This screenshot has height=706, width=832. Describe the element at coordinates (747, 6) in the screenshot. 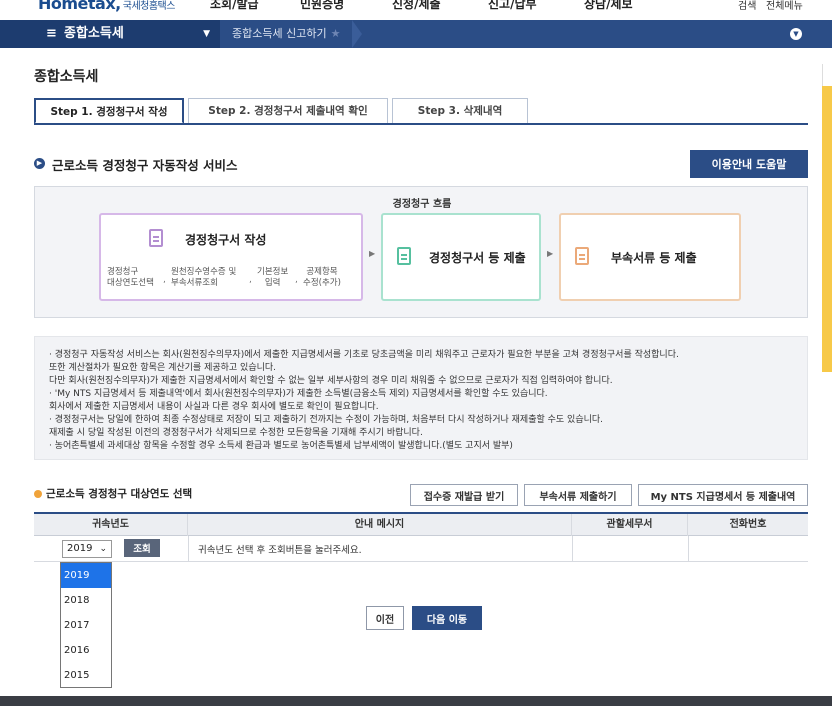

I see `search-link: 검색` at that location.